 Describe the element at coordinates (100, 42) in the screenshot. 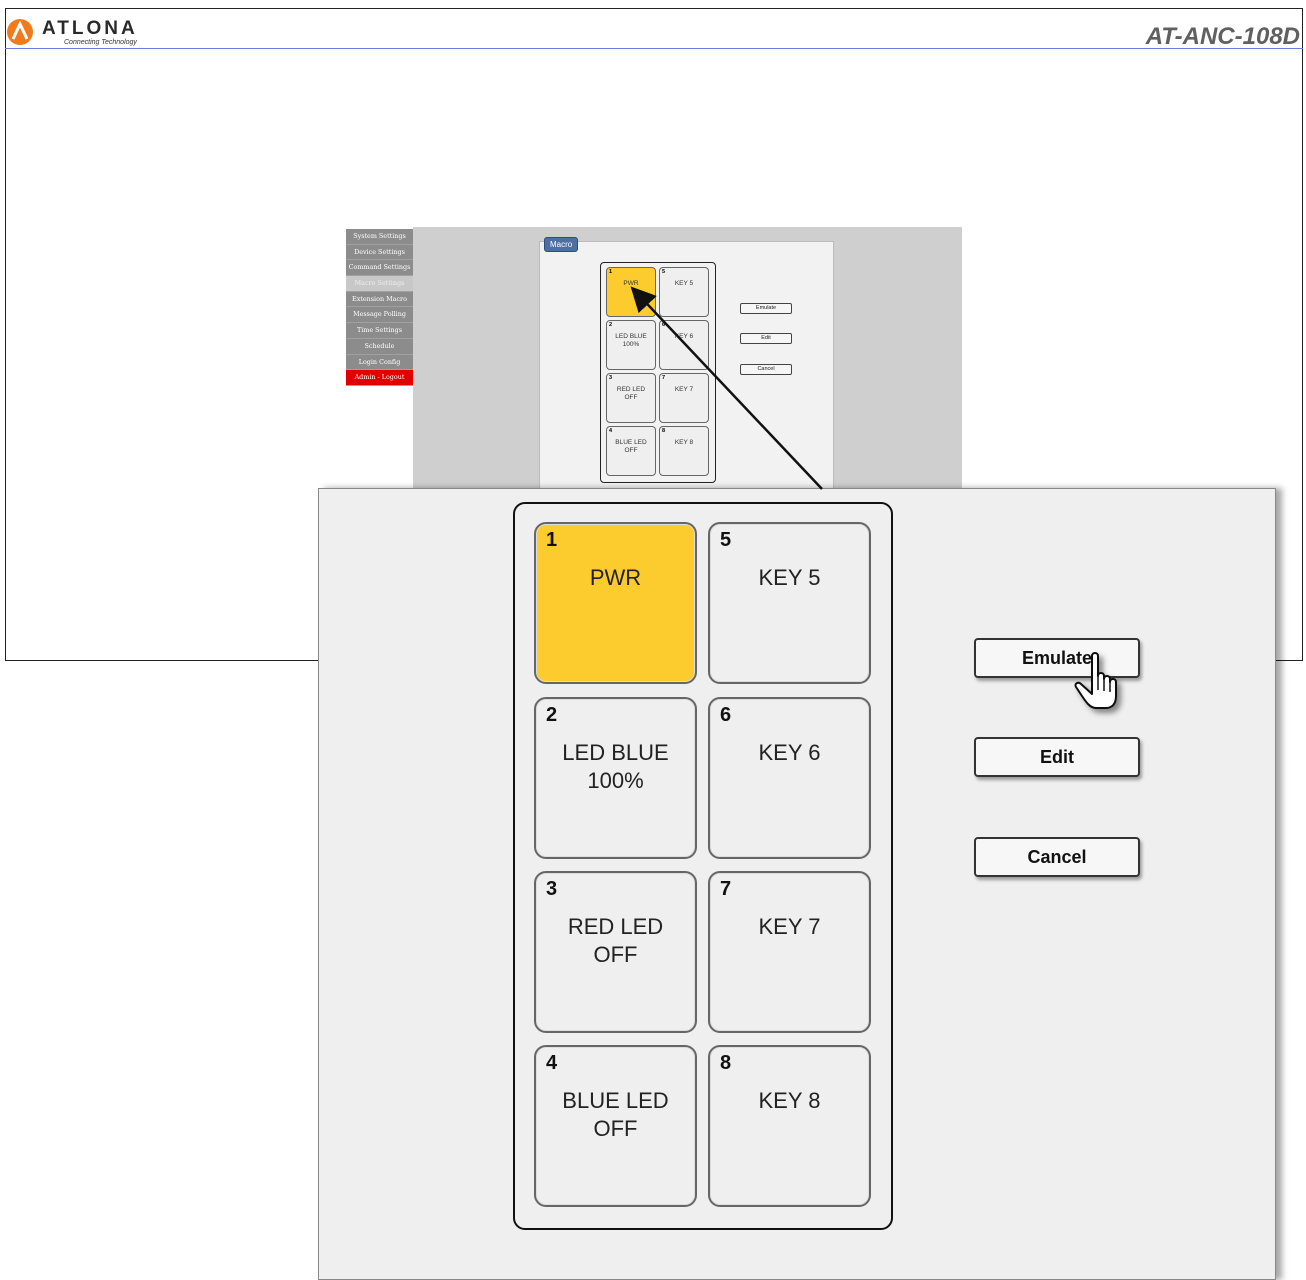

I see `brand-tagline: Connecting Technology` at that location.